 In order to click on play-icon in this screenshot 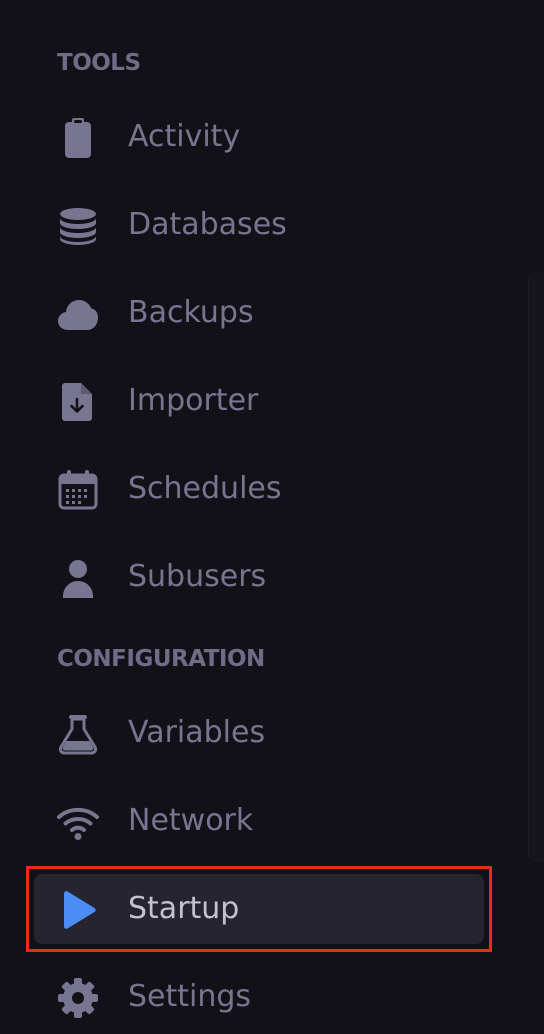, I will do `click(78, 910)`.